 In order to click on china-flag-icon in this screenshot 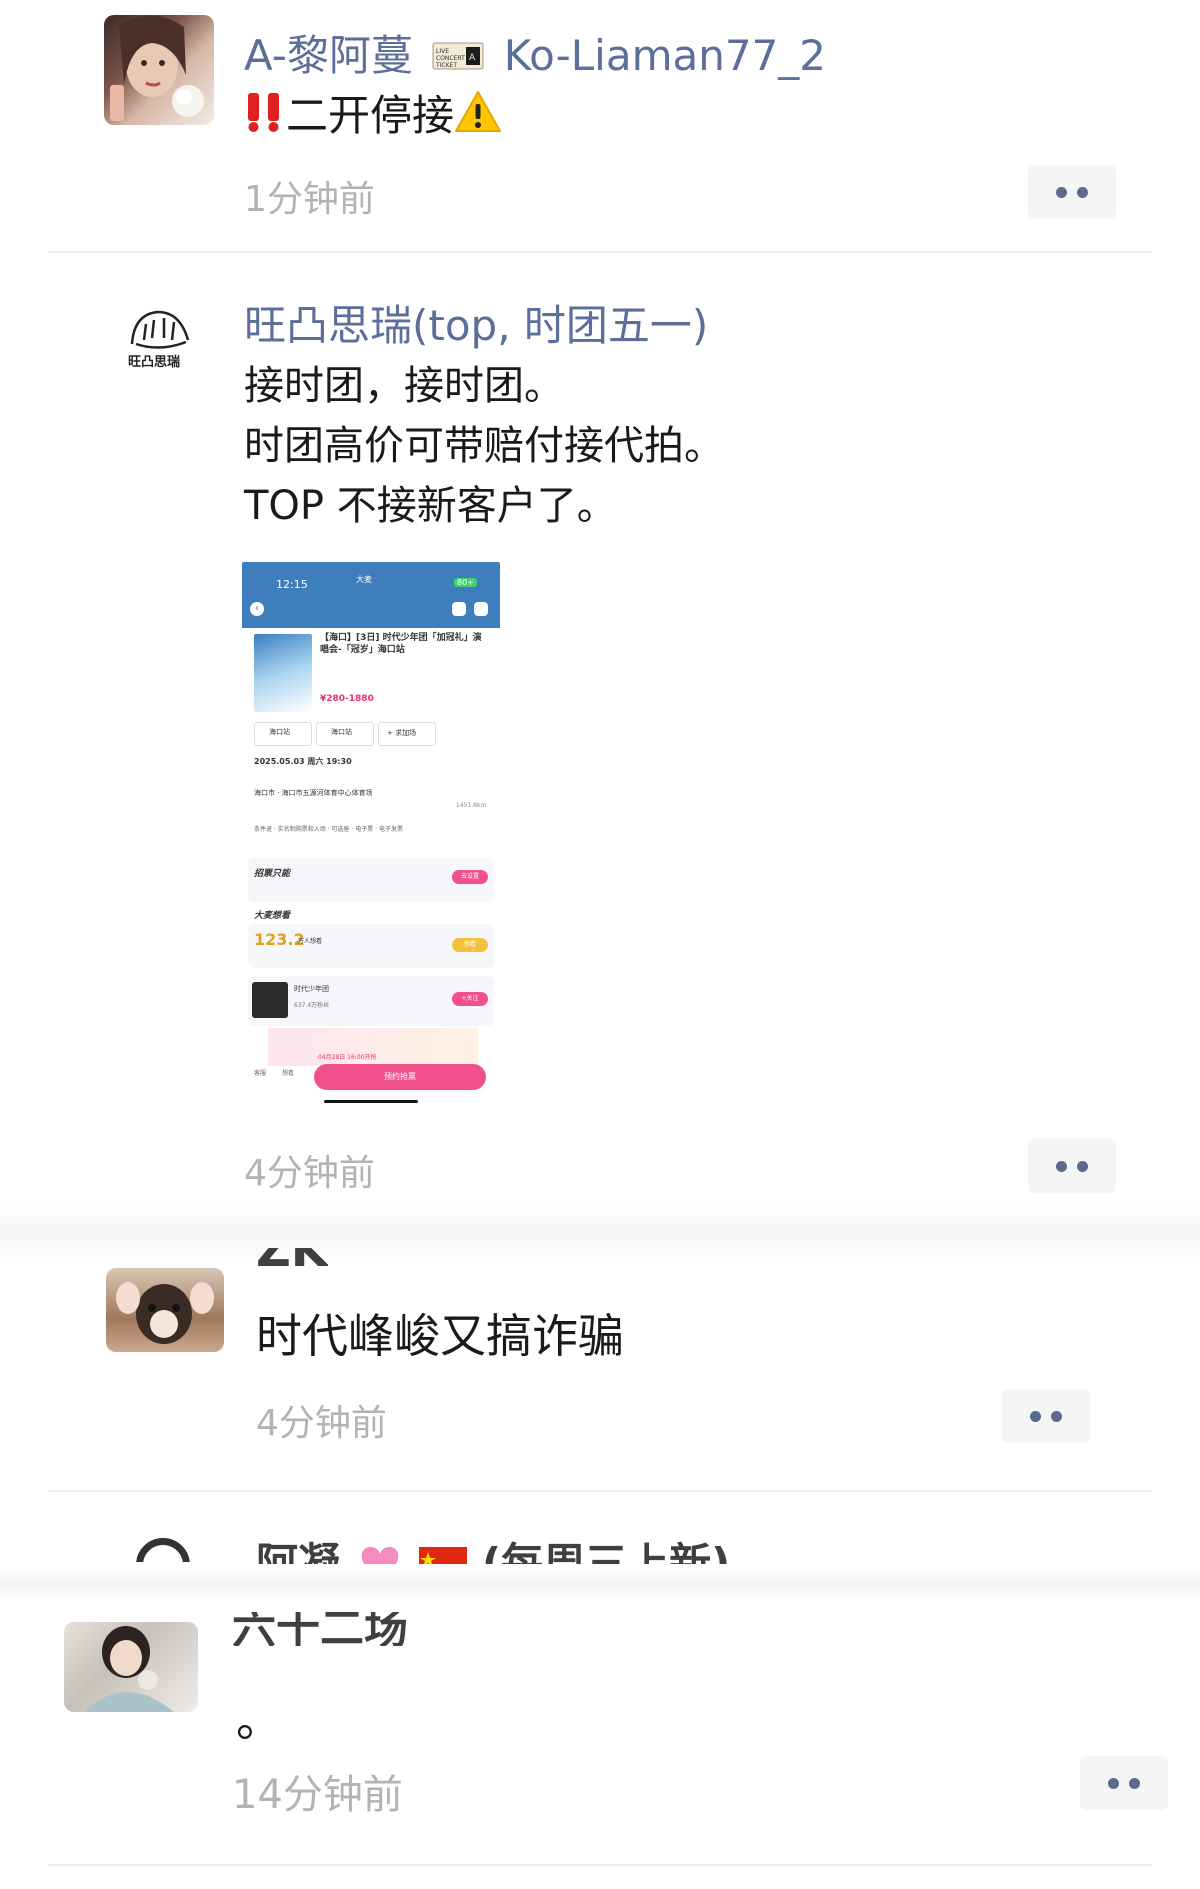, I will do `click(443, 1553)`.